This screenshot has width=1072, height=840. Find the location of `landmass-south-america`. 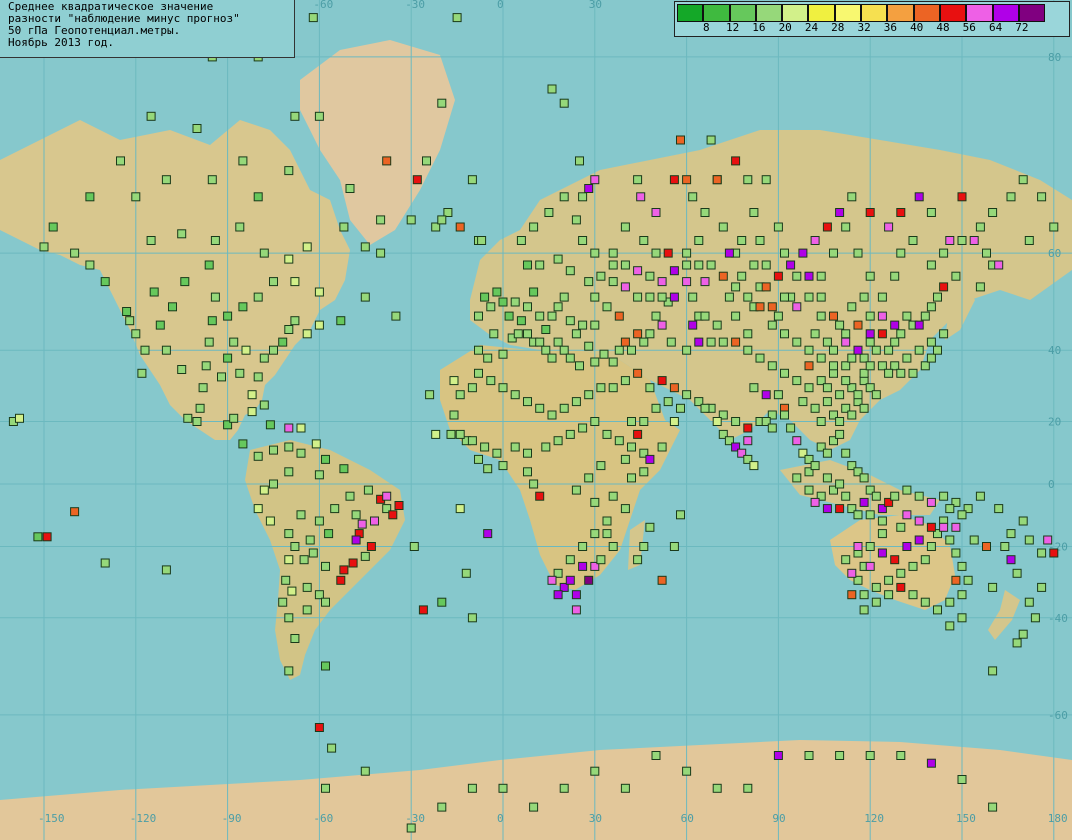

landmass-south-america is located at coordinates (325, 560).